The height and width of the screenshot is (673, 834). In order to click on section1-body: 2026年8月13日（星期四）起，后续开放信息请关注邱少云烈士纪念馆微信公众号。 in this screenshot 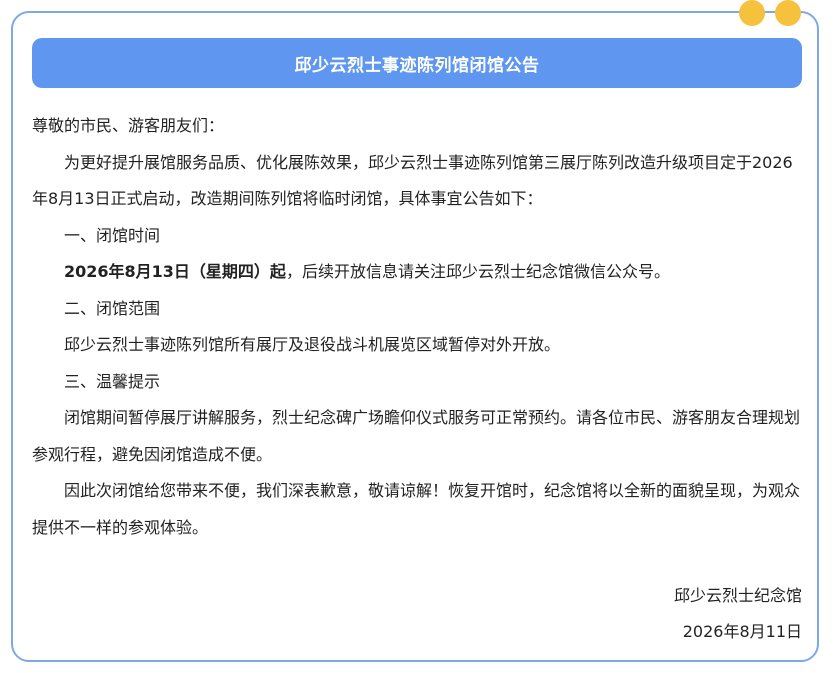, I will do `click(418, 272)`.